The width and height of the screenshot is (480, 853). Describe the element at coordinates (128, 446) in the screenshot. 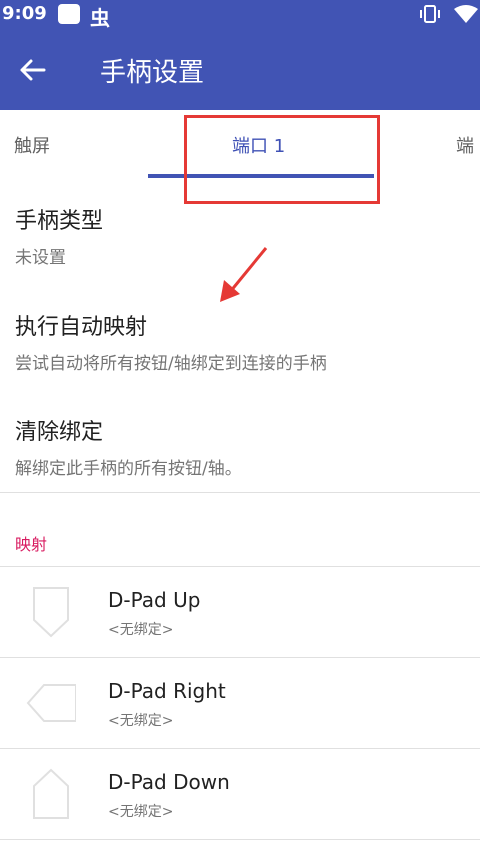

I see `pref-clear-bindings: 清除绑定 解绑定此手柄的所有按钮/轴。` at that location.